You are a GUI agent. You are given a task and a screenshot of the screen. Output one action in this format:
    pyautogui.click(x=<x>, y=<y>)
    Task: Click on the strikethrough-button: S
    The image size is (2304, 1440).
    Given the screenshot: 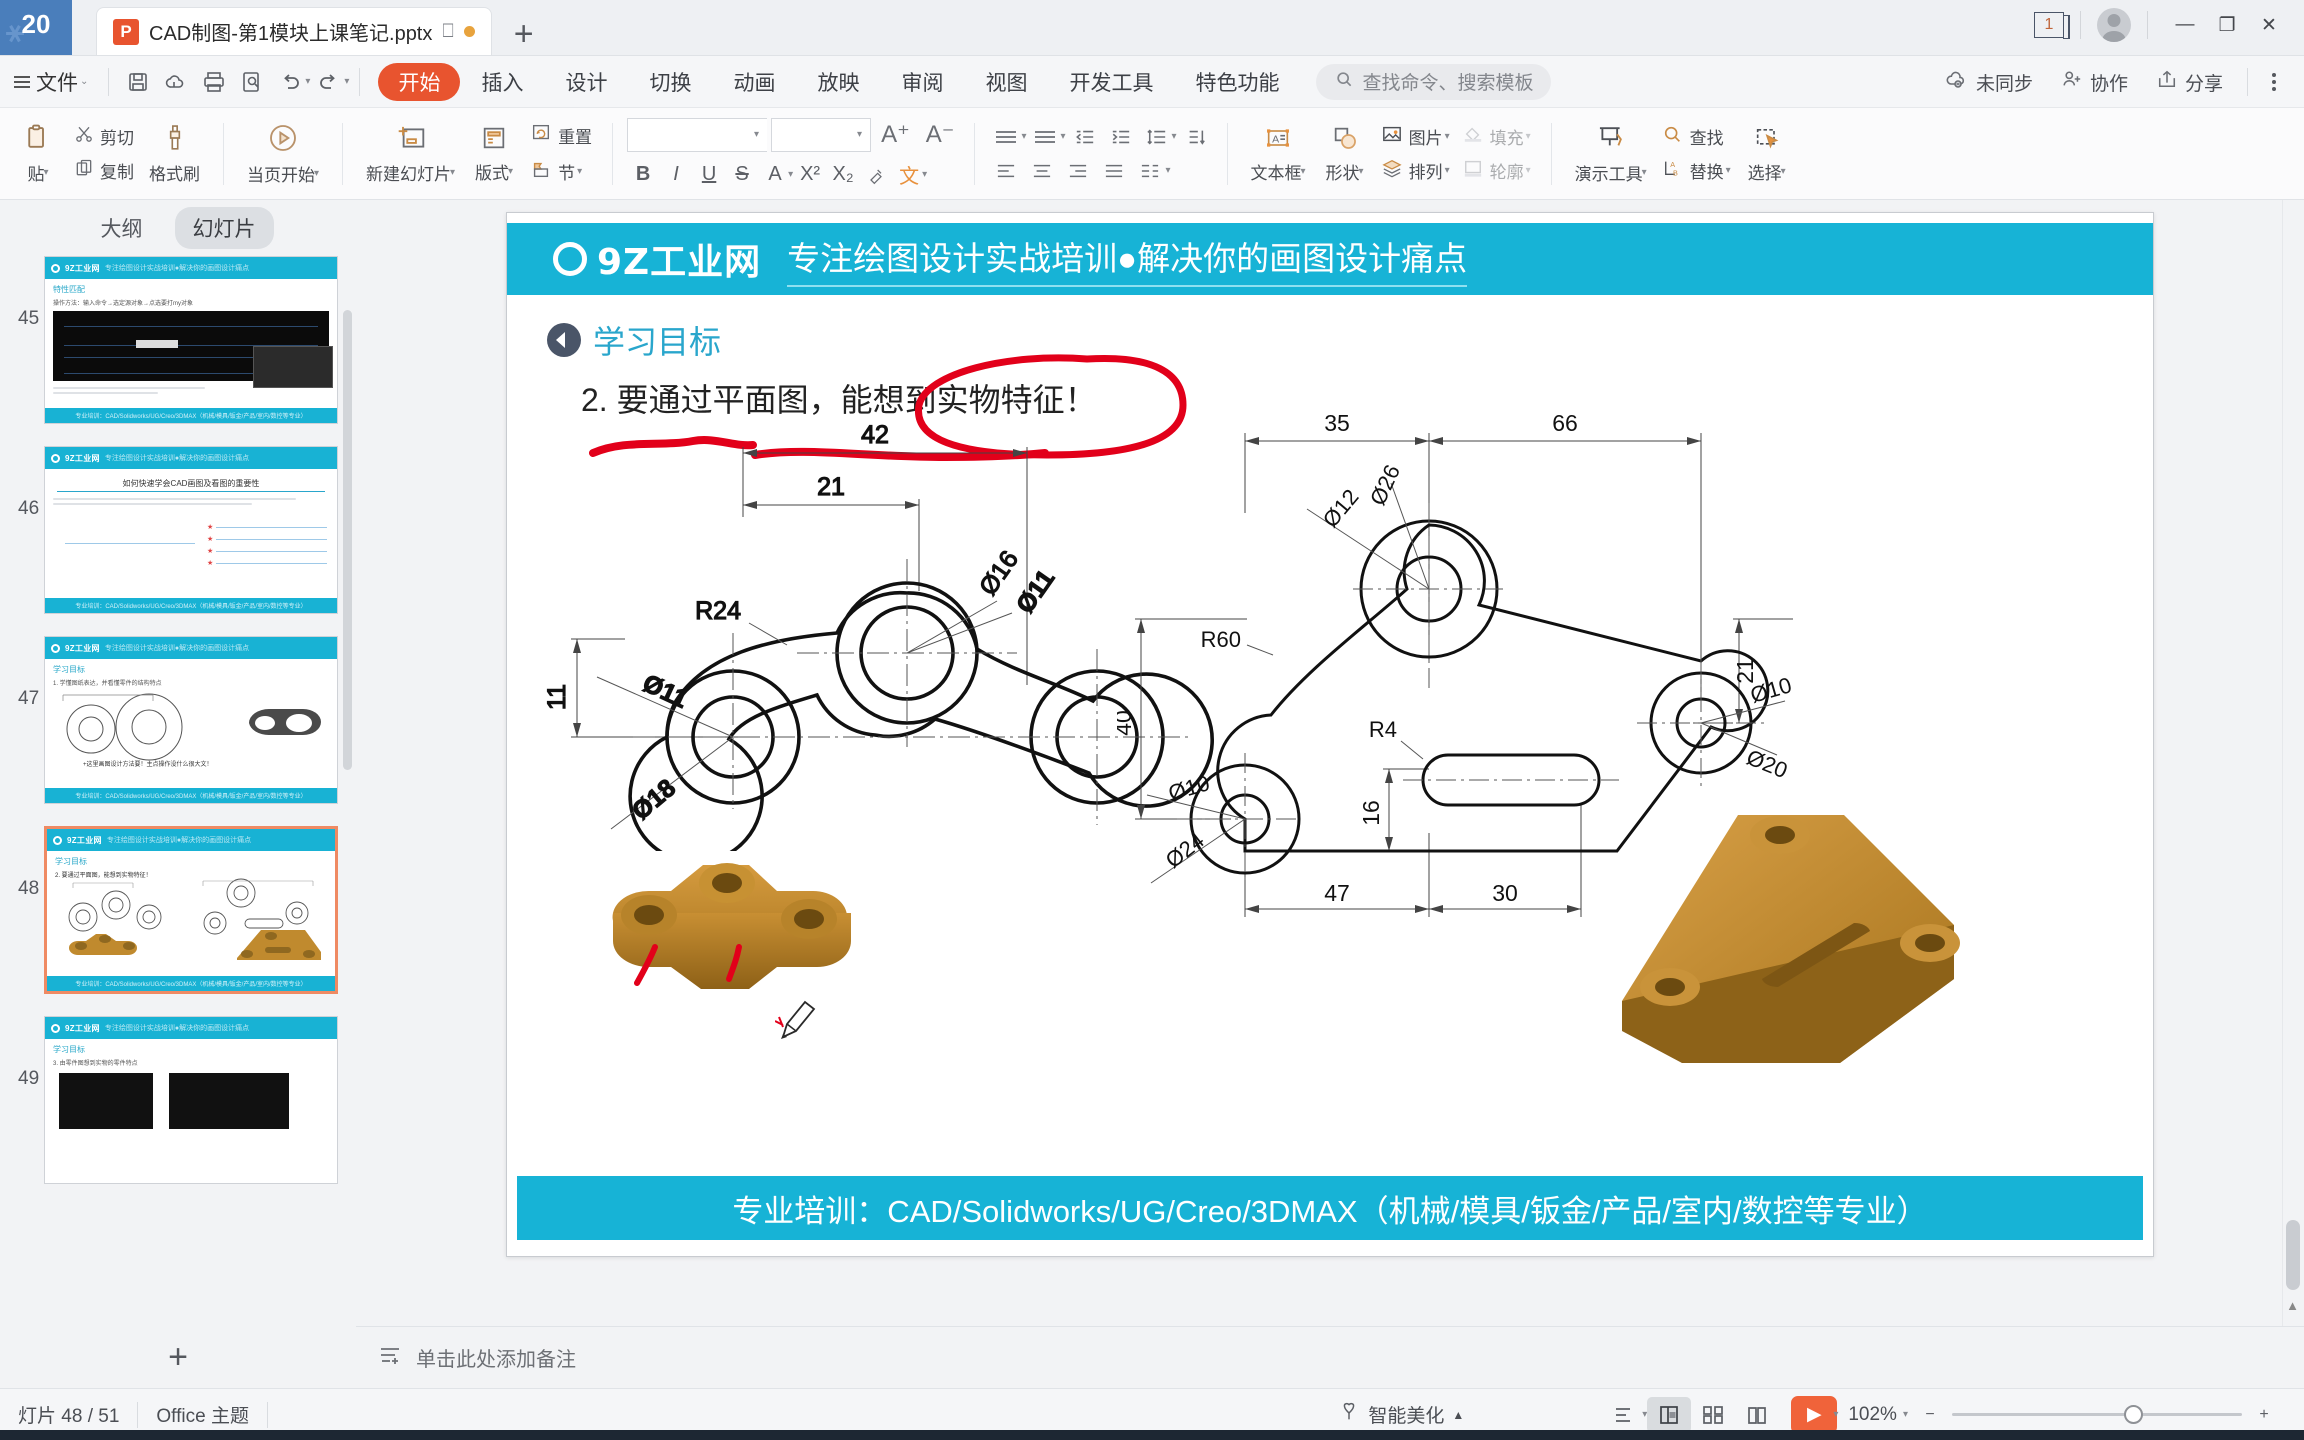 What is the action you would take?
    pyautogui.click(x=742, y=175)
    